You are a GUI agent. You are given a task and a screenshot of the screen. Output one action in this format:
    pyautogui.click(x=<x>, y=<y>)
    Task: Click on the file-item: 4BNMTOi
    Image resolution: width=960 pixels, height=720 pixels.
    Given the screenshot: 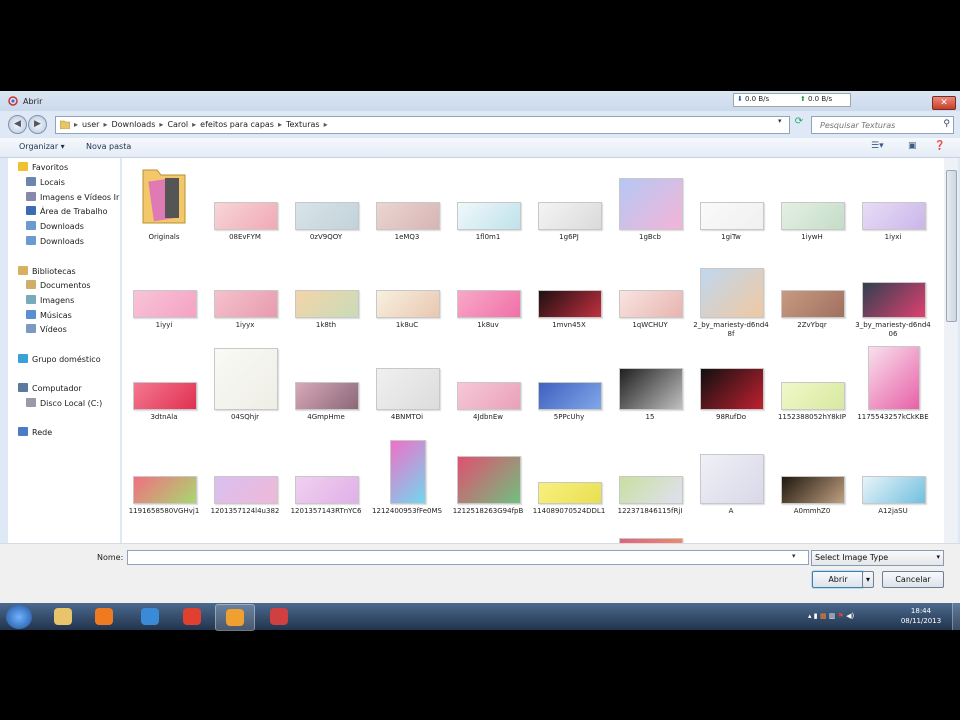 What is the action you would take?
    pyautogui.click(x=407, y=391)
    